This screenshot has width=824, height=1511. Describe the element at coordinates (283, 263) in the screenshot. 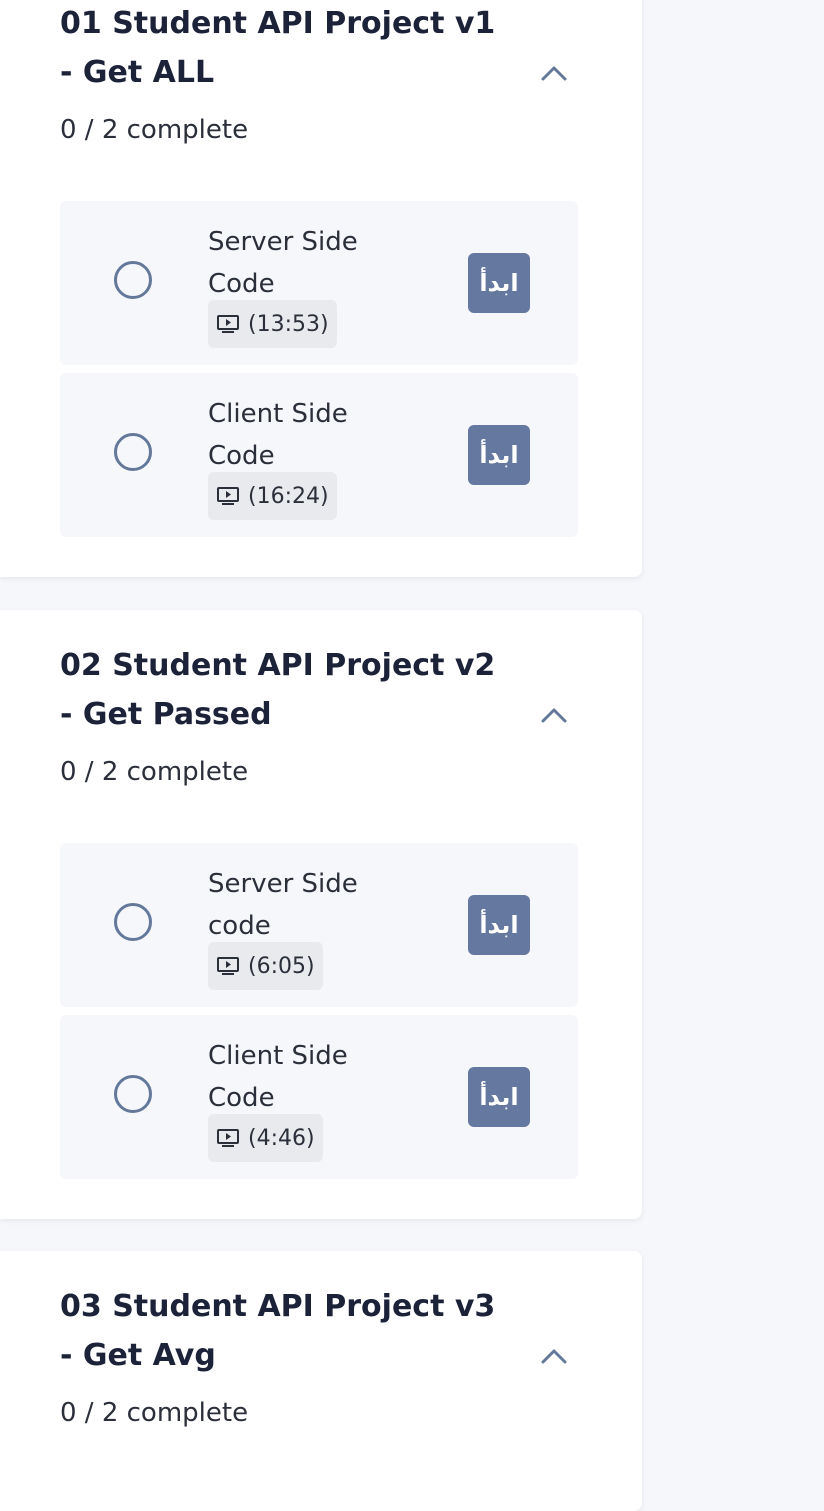

I see `lesson-title: Server Side Code` at that location.